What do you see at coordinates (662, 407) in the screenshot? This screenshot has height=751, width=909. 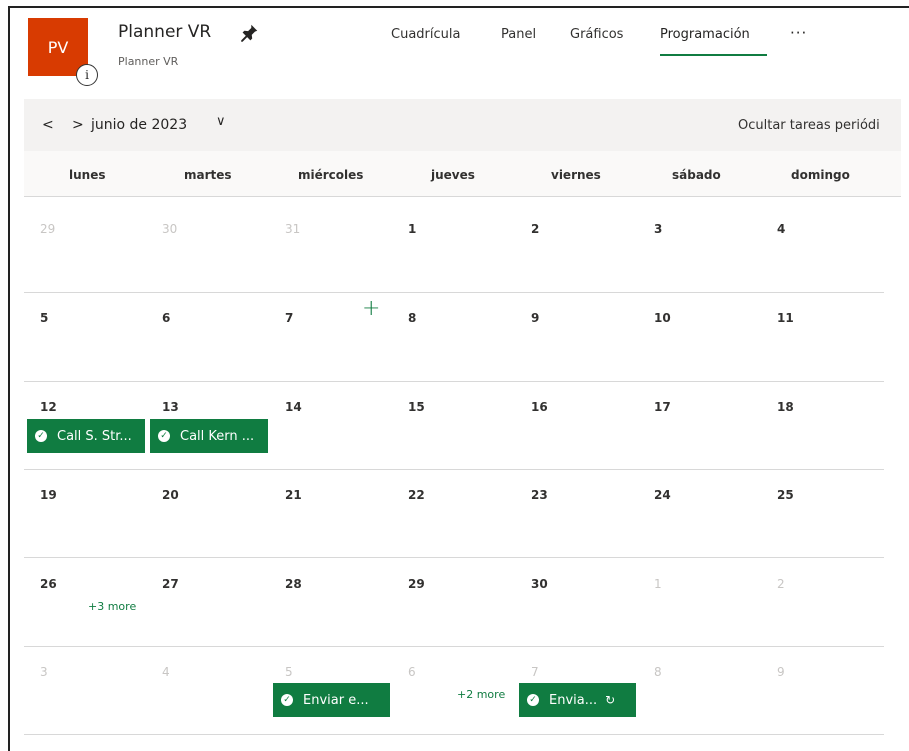 I see `day-cell: 17` at bounding box center [662, 407].